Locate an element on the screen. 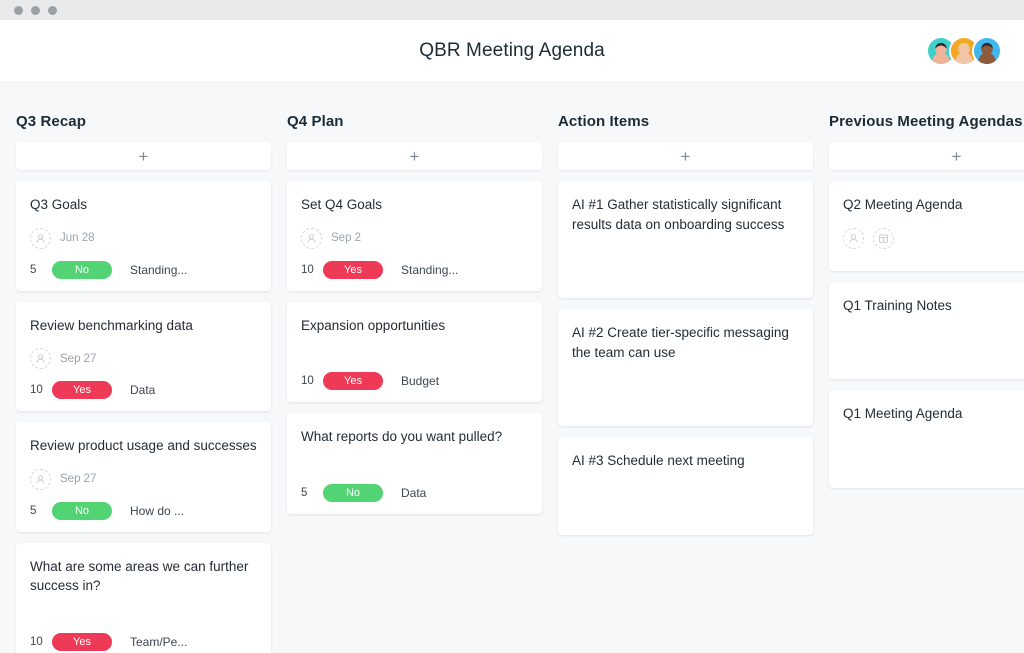 The image size is (1024, 653). card-date: Sep 2 is located at coordinates (346, 238).